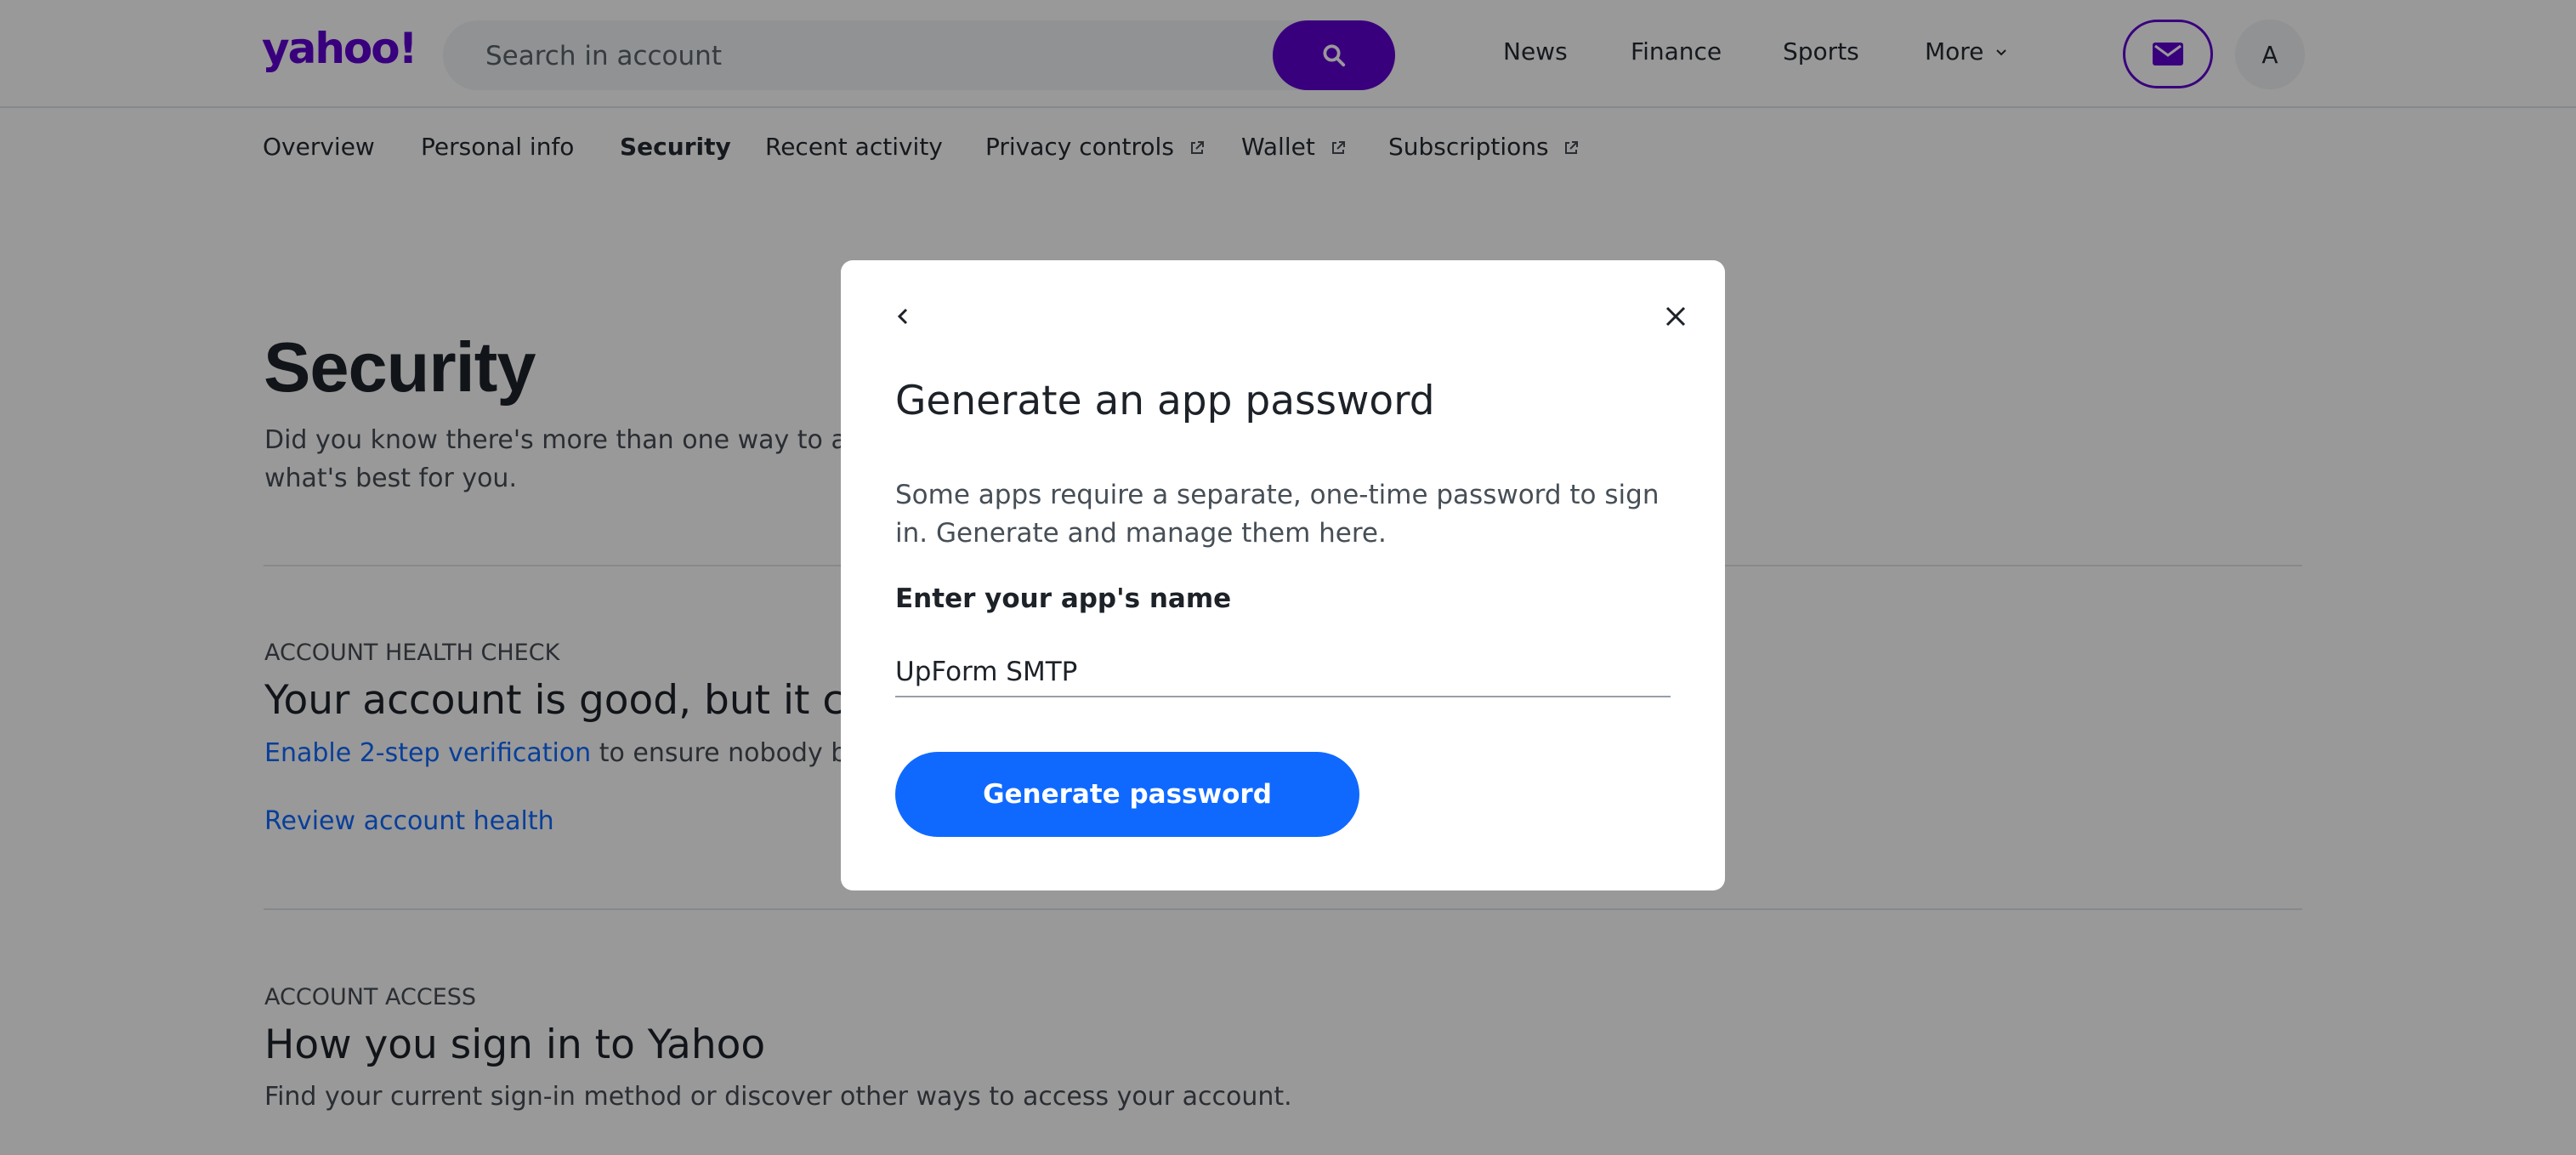 This screenshot has width=2576, height=1155. I want to click on back-button, so click(904, 316).